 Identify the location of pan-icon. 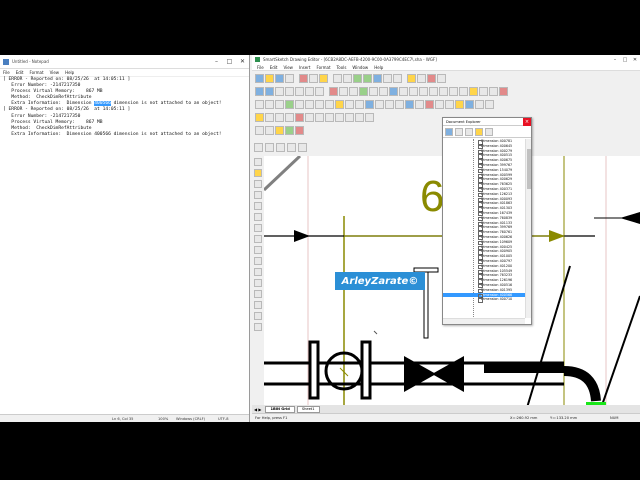
(397, 78).